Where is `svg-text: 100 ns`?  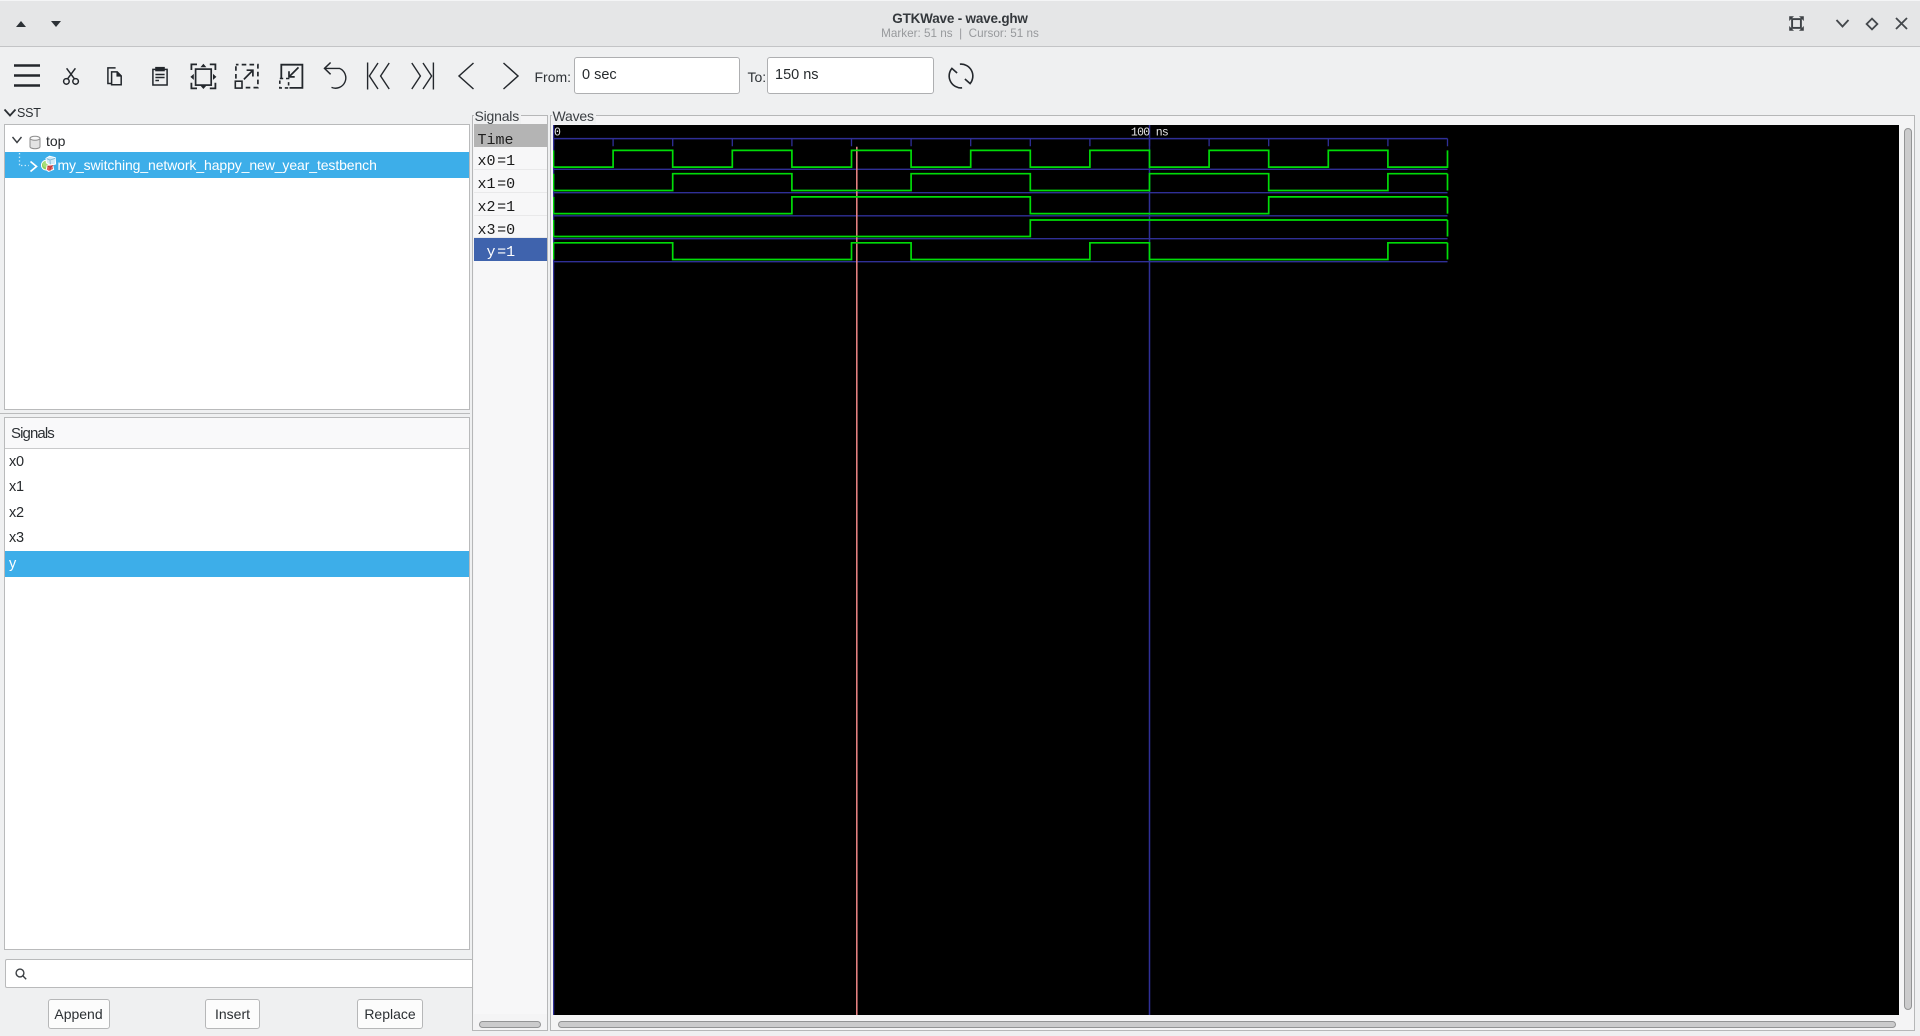 svg-text: 100 ns is located at coordinates (1149, 133).